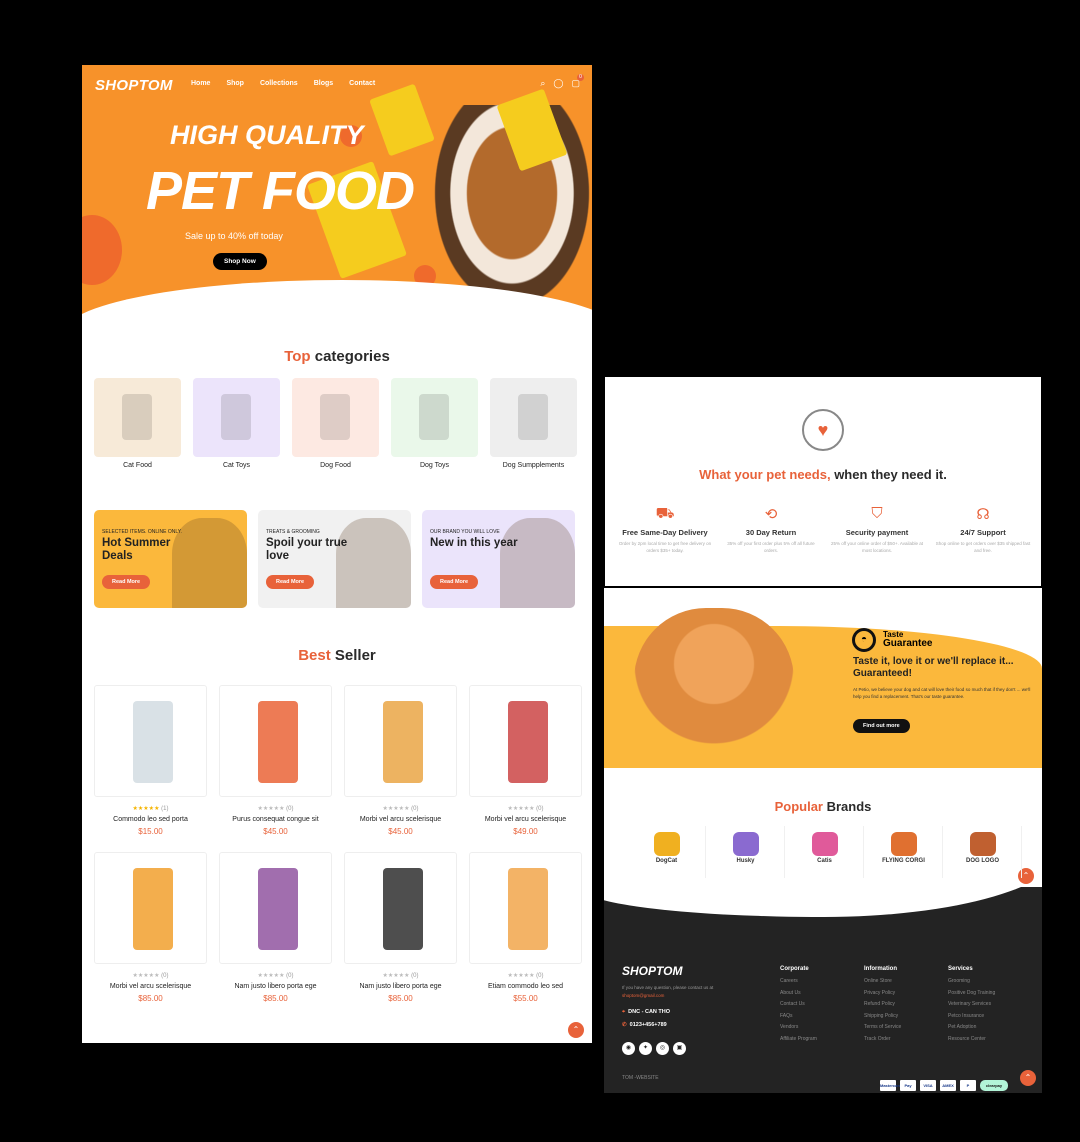  I want to click on footer-link: FAQs, so click(798, 1016).